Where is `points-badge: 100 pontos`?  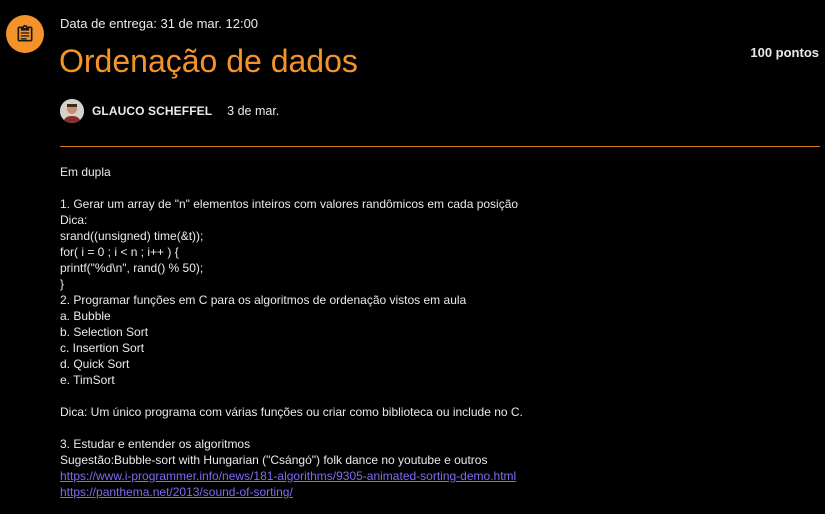 points-badge: 100 pontos is located at coordinates (784, 52).